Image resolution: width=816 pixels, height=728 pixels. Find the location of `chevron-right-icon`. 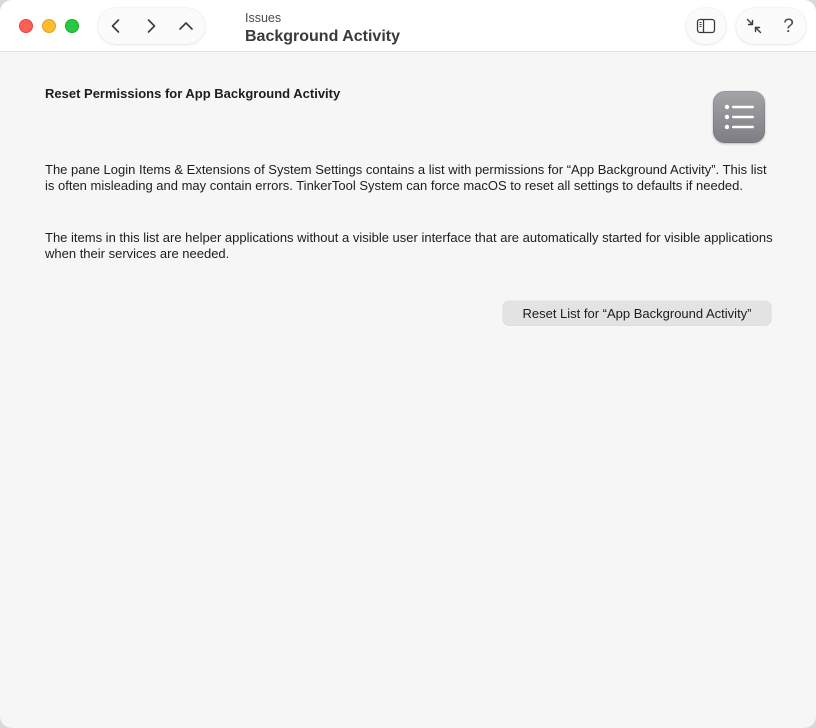

chevron-right-icon is located at coordinates (151, 26).